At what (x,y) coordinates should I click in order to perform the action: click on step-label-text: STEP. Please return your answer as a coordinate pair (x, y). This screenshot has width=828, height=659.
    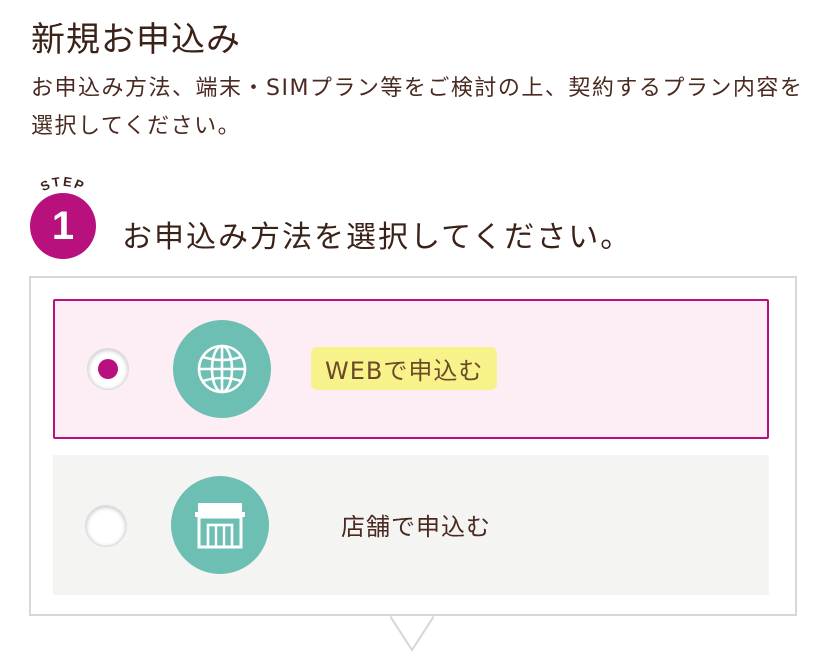
    Looking at the image, I should click on (62, 184).